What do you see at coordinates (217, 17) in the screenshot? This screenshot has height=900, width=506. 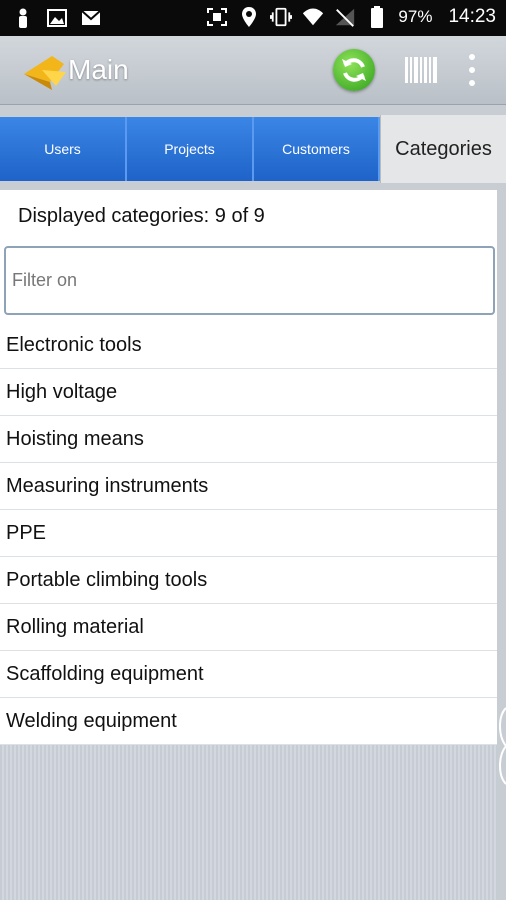 I see `scan-icon` at bounding box center [217, 17].